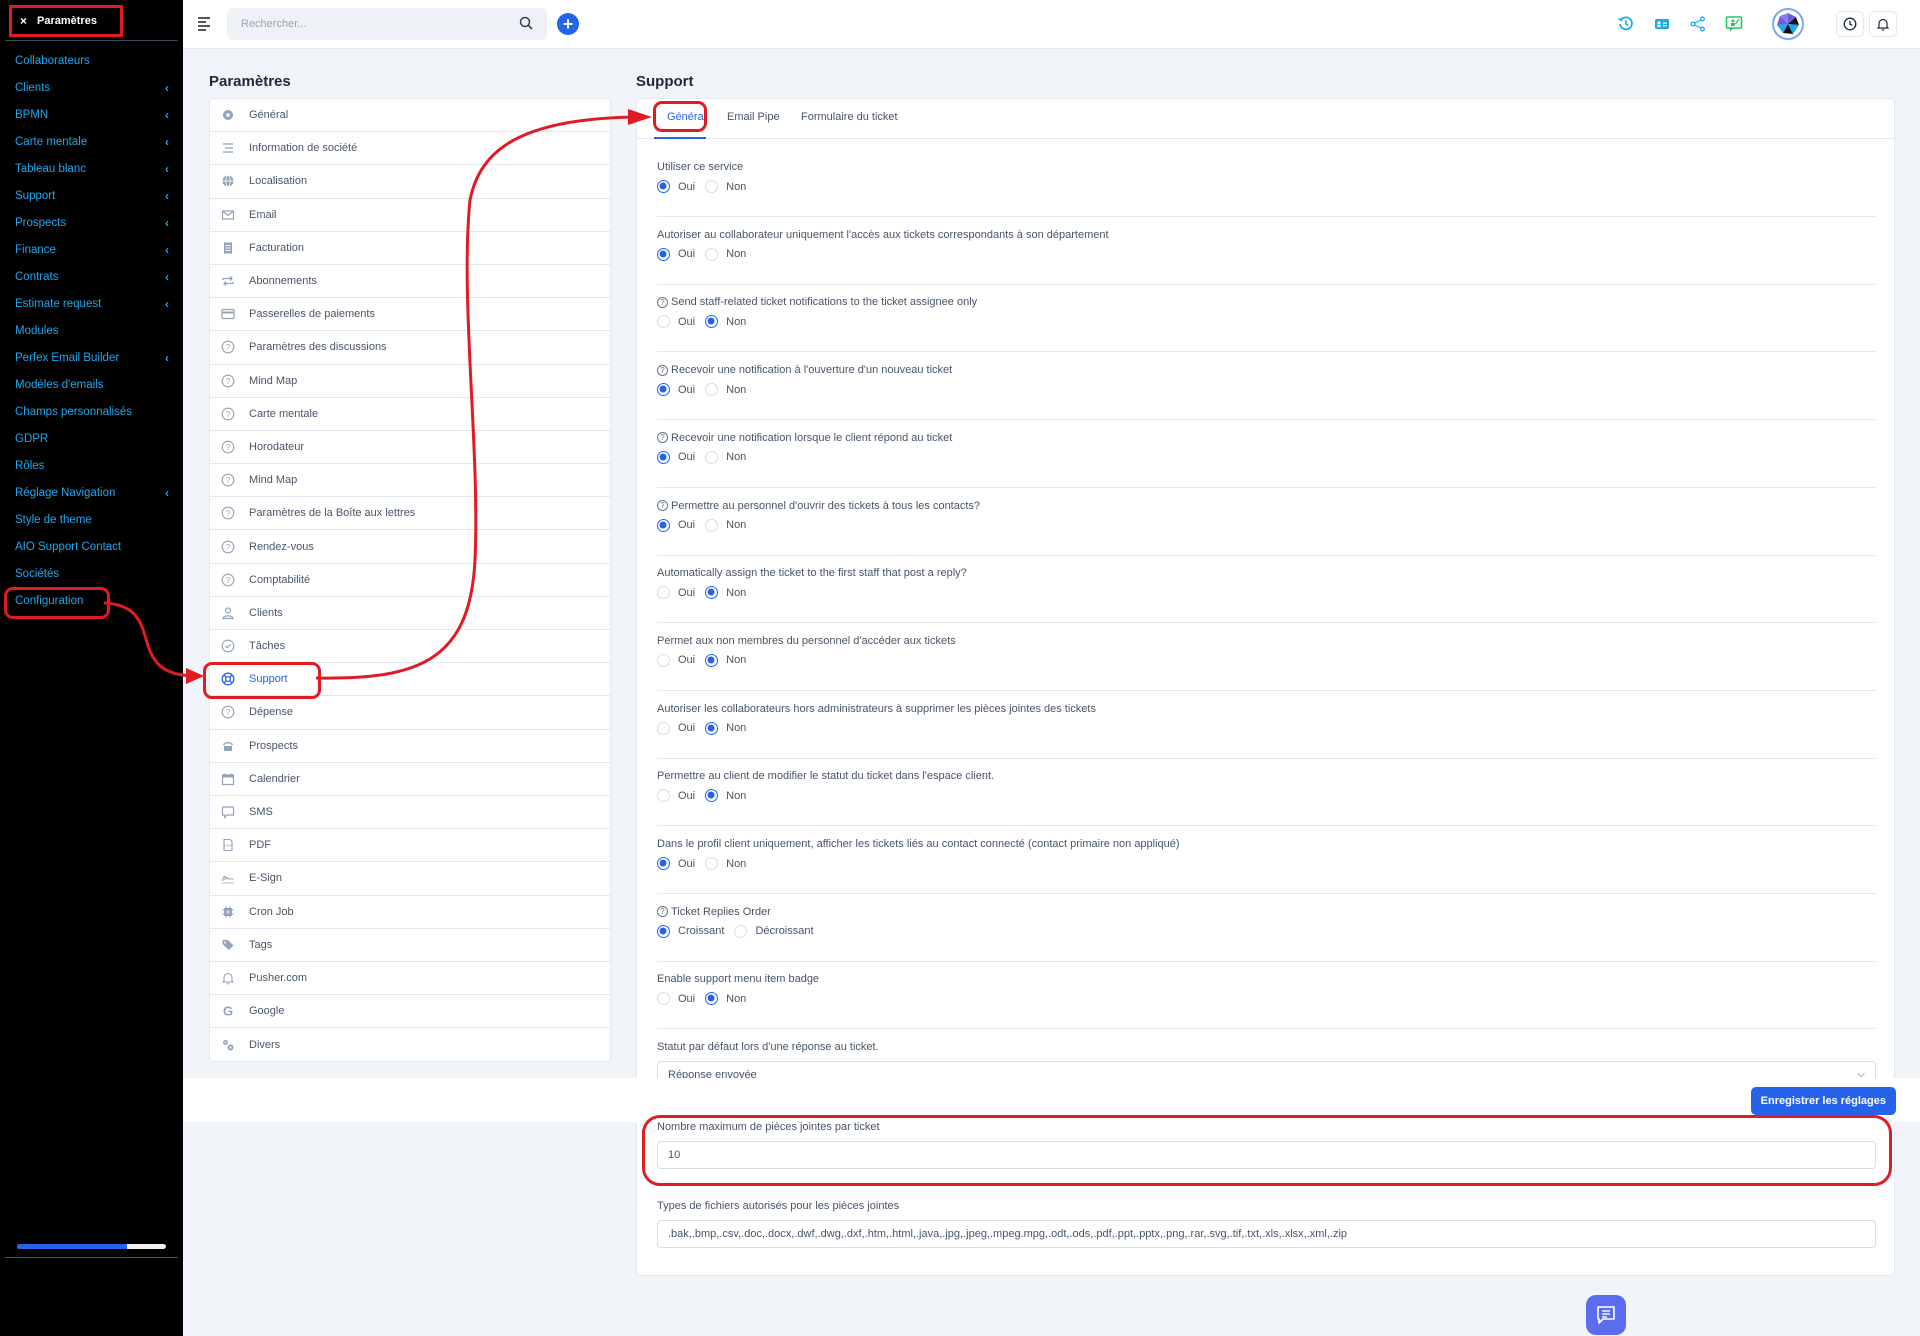  I want to click on sidebar-item-modules: Modules, so click(91, 330).